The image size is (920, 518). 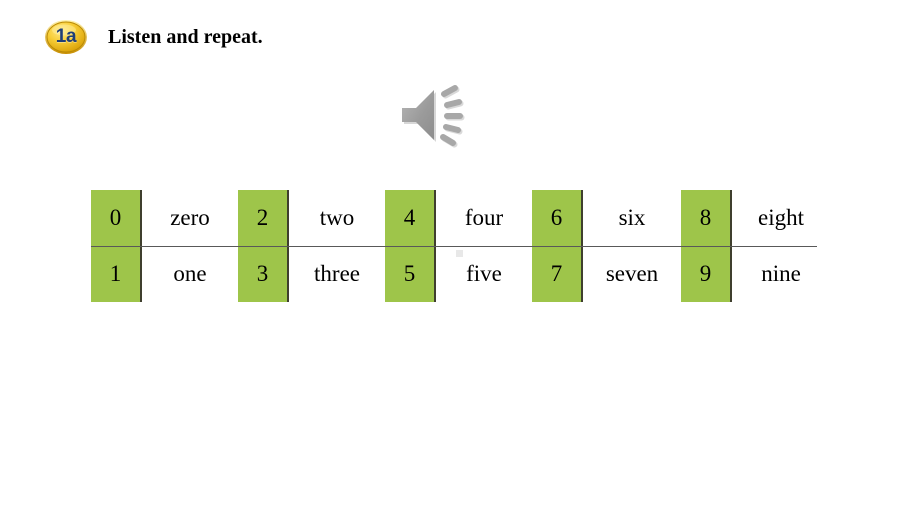 I want to click on speaker-icon, so click(x=433, y=116).